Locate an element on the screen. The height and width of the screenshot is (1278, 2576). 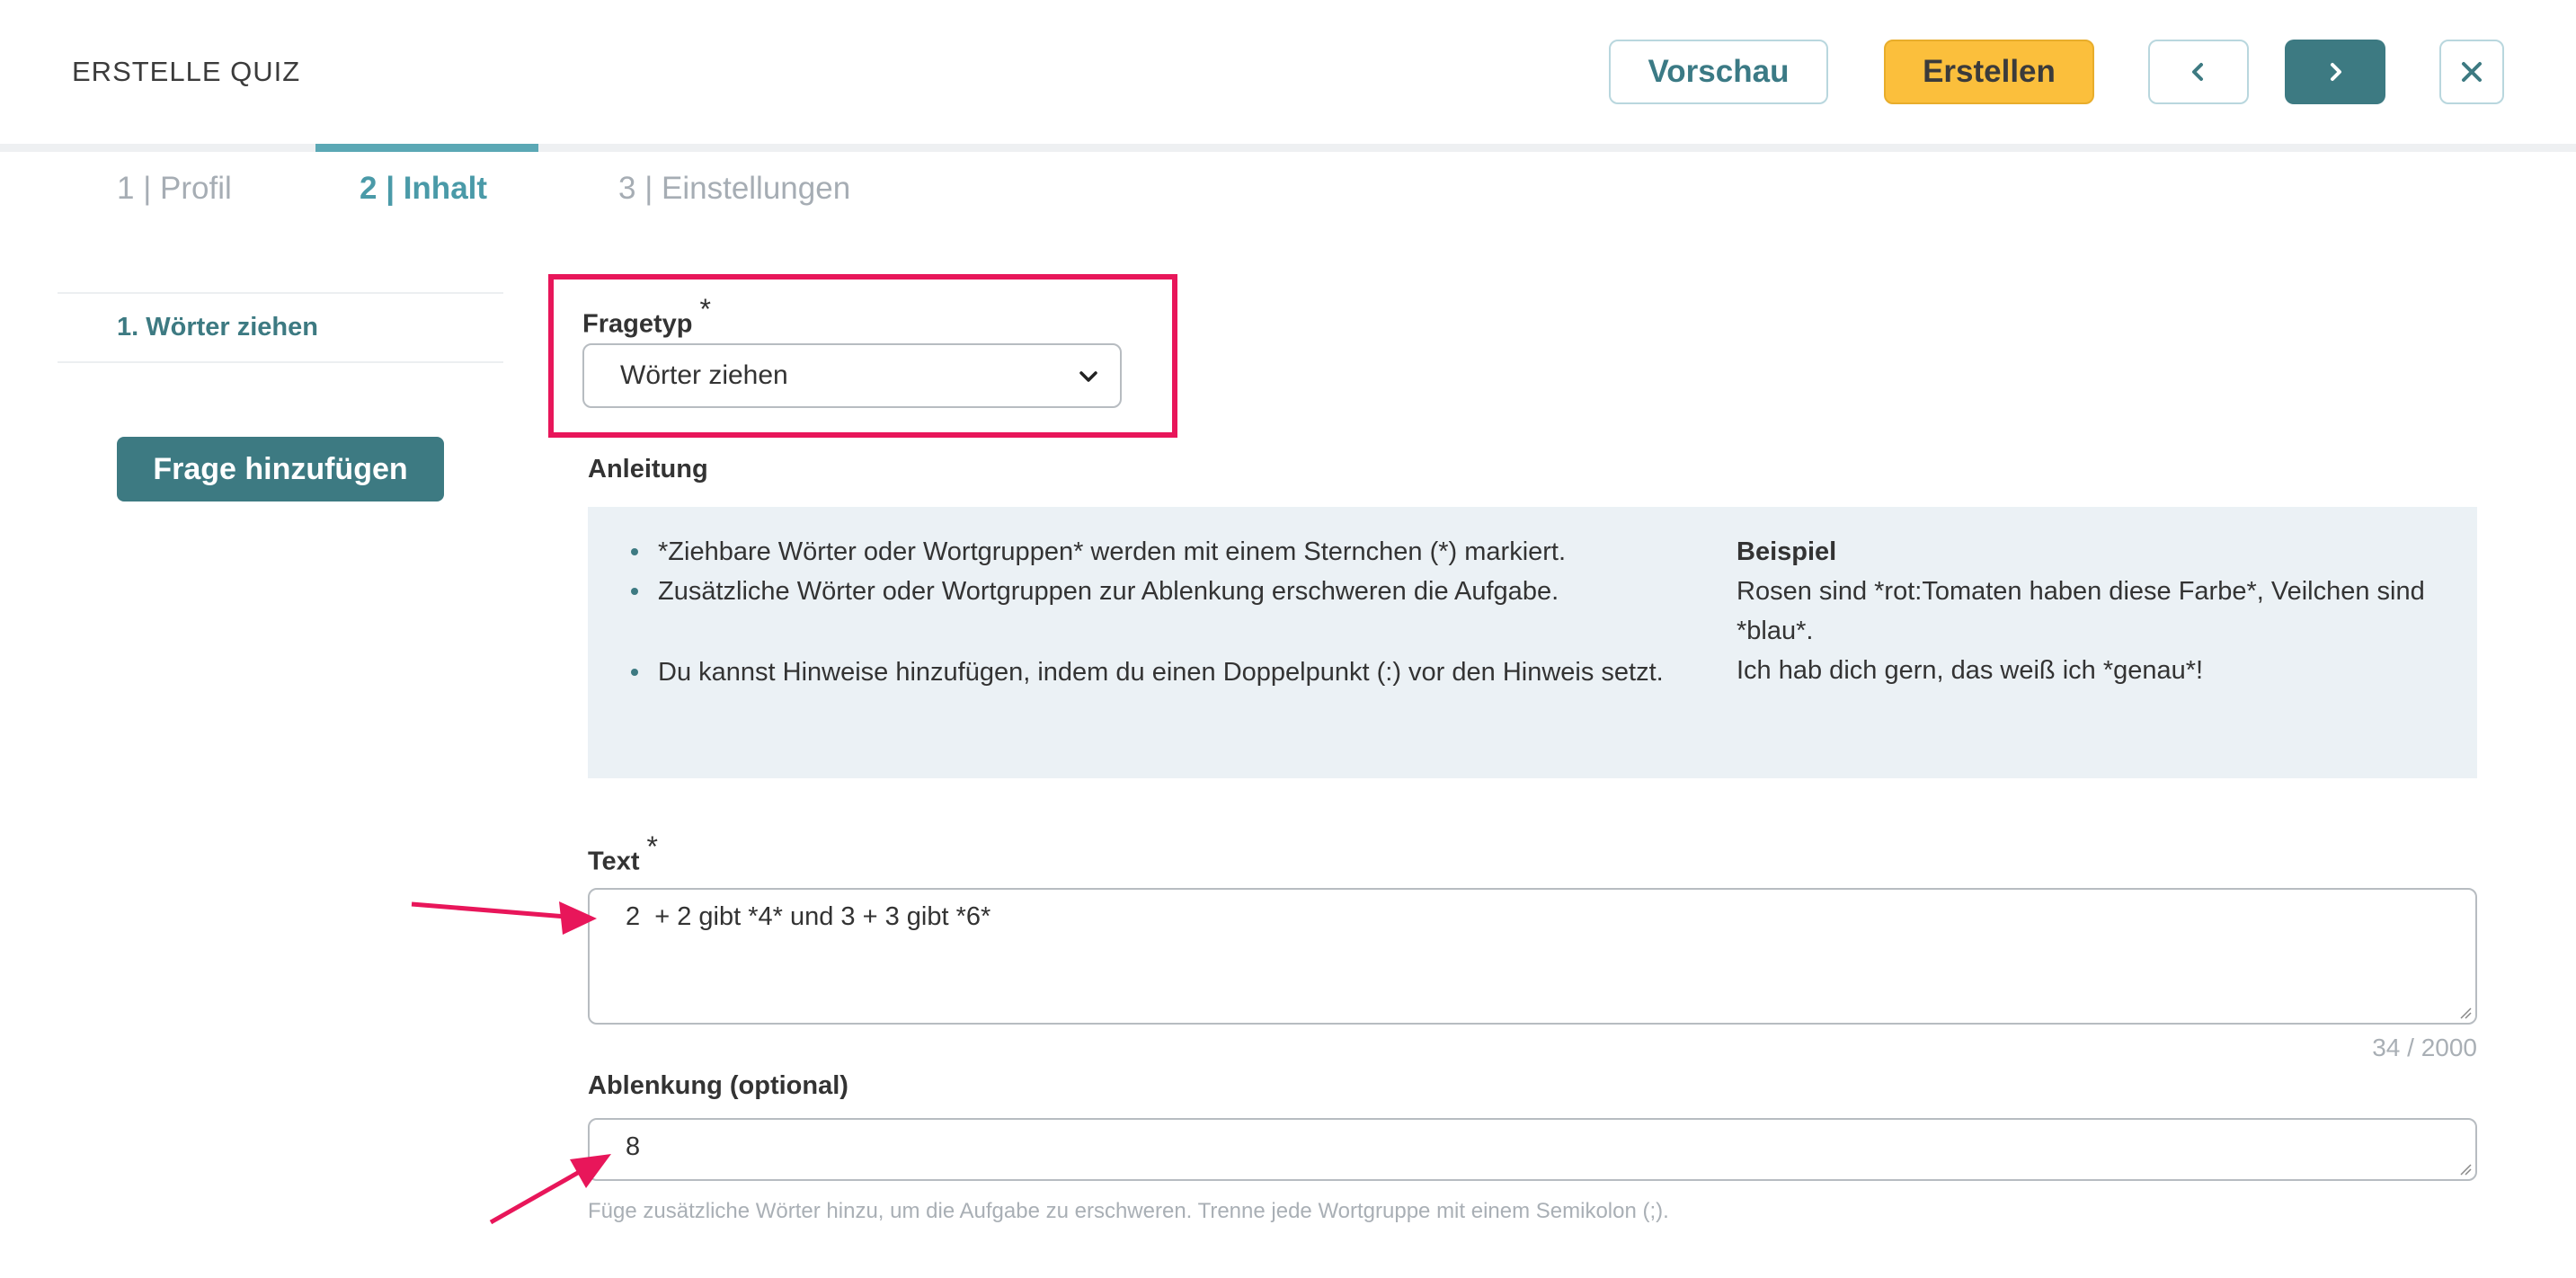
question-type-select: Wörter ziehen is located at coordinates (852, 375).